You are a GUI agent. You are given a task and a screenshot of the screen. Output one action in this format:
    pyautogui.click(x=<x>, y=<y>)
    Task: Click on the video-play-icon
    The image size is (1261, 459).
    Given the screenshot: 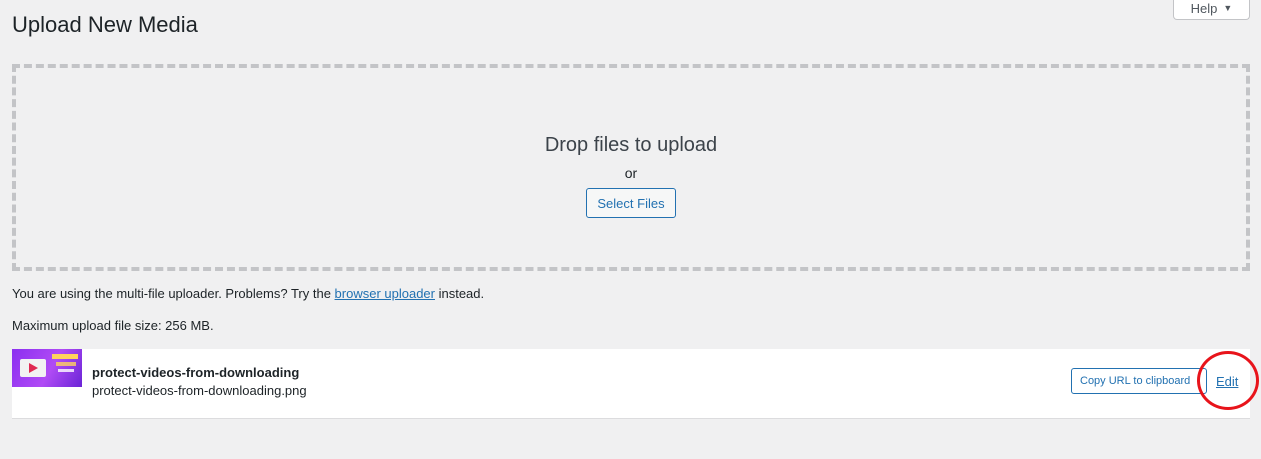 What is the action you would take?
    pyautogui.click(x=33, y=368)
    